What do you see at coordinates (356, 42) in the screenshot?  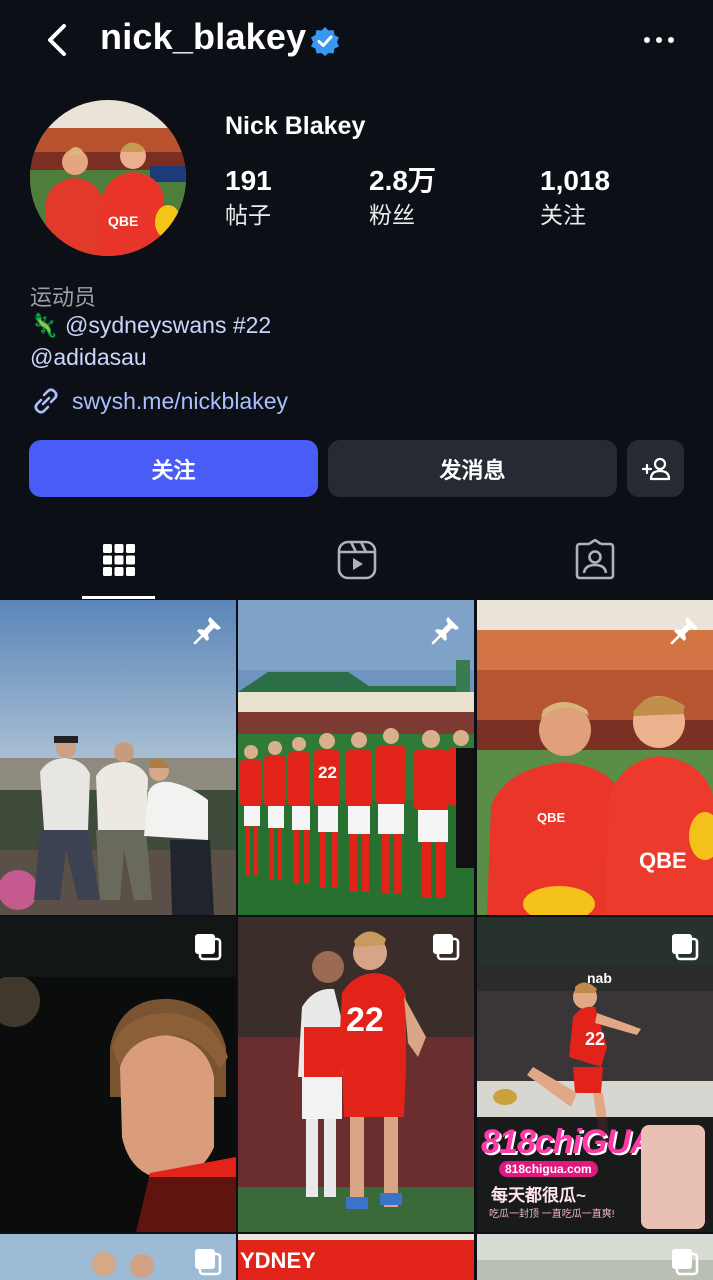 I see `top-bar: nick_blakey` at bounding box center [356, 42].